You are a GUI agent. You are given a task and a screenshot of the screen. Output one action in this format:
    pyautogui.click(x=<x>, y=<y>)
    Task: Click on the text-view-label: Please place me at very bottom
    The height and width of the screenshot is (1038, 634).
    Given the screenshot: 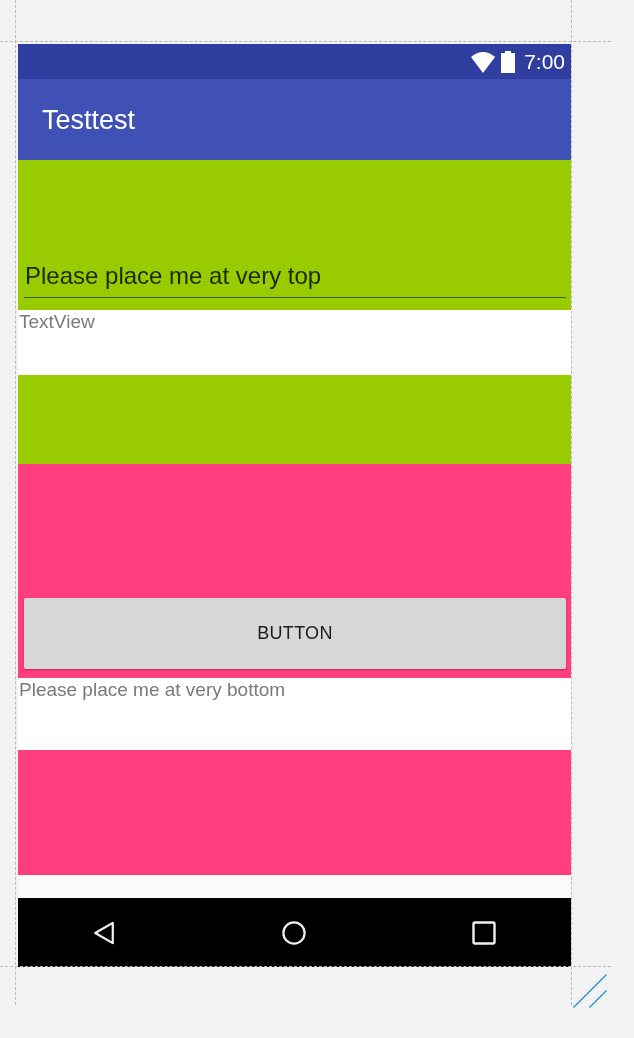 What is the action you would take?
    pyautogui.click(x=152, y=690)
    